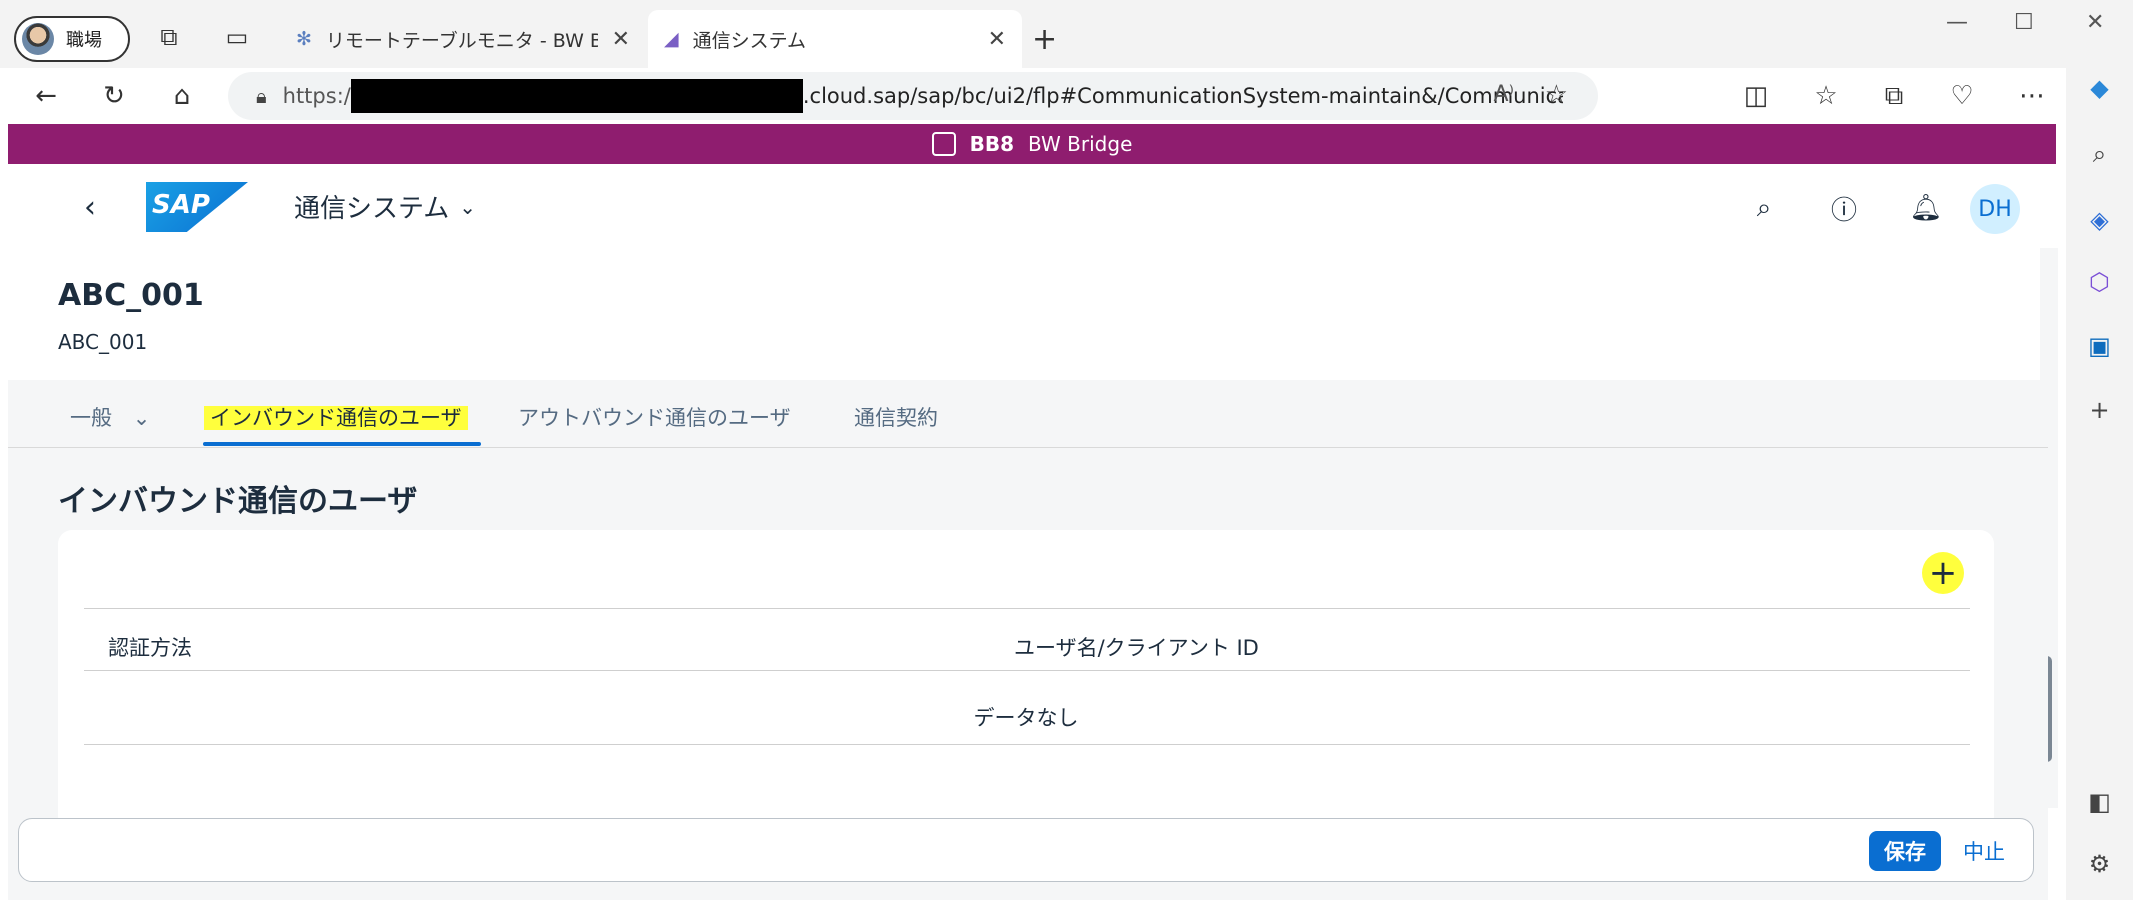  I want to click on url-prefix: https:/, so click(316, 96).